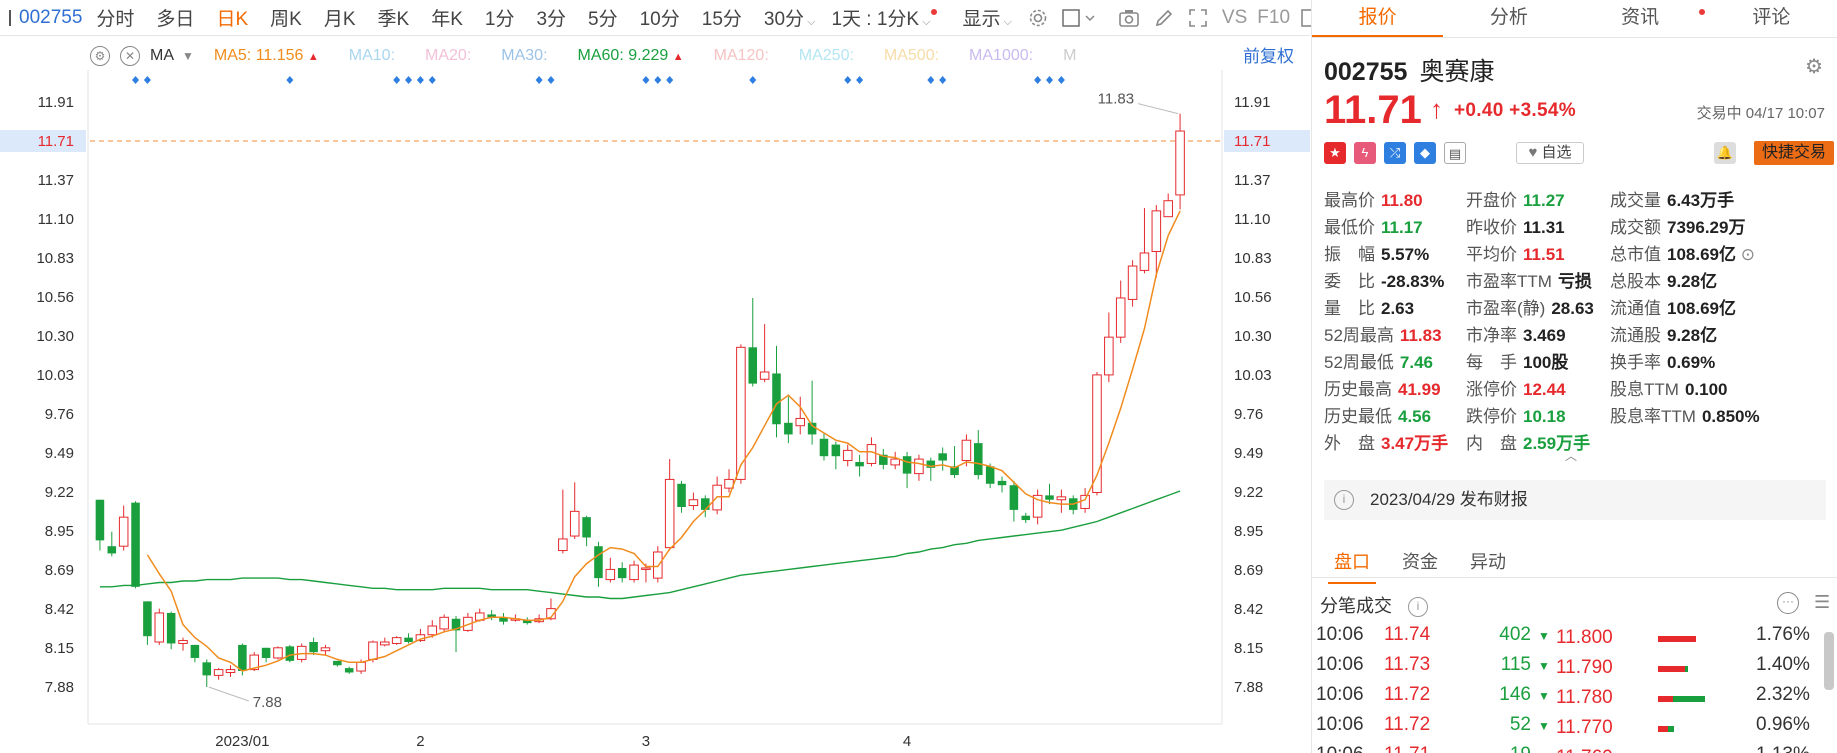 The width and height of the screenshot is (1837, 753). Describe the element at coordinates (722, 17) in the screenshot. I see `tab-15min: 15分` at that location.